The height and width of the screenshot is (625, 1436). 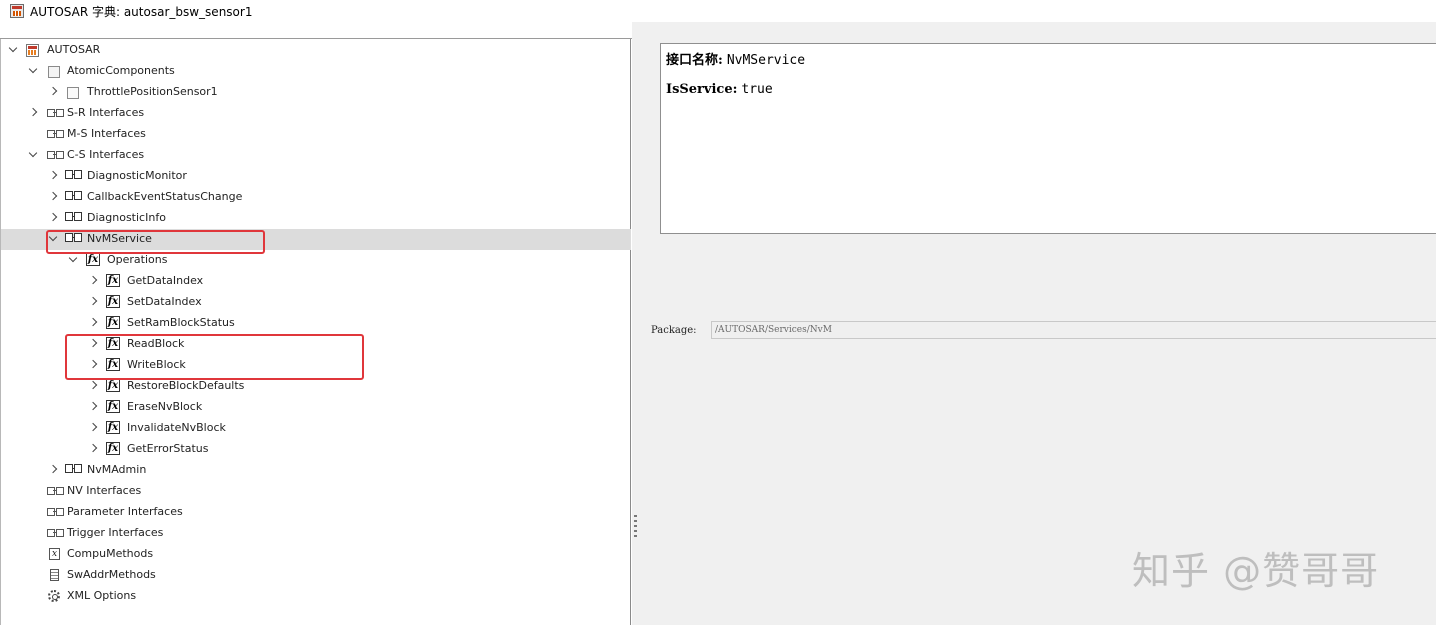 I want to click on tree-item-label: Parameter Interfaces, so click(x=125, y=511).